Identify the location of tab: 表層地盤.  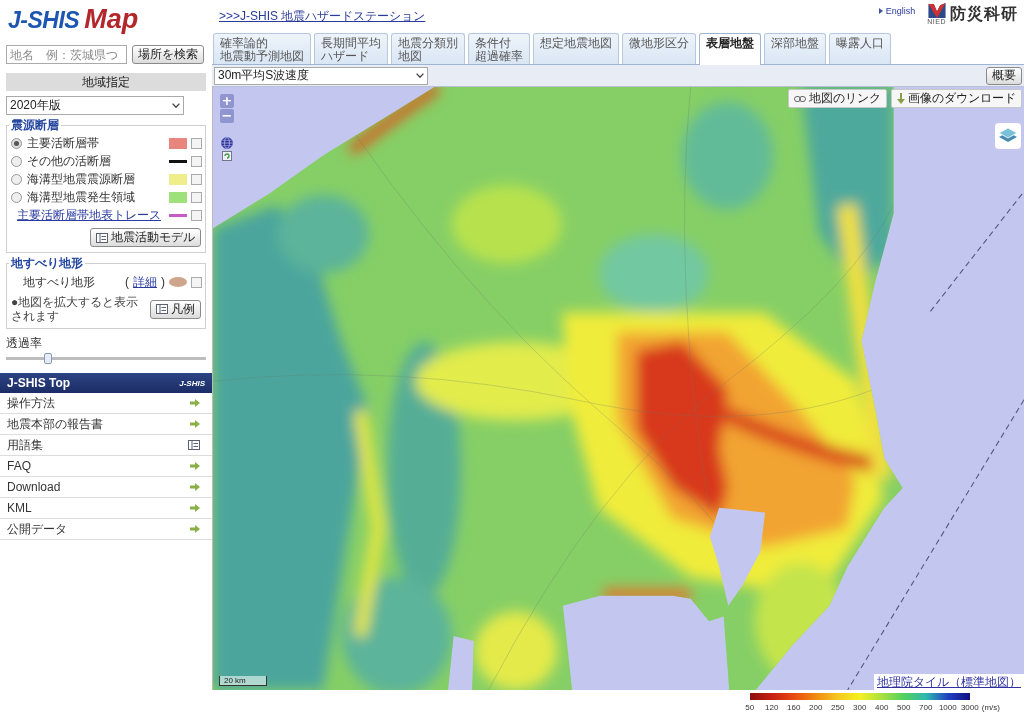
(730, 49).